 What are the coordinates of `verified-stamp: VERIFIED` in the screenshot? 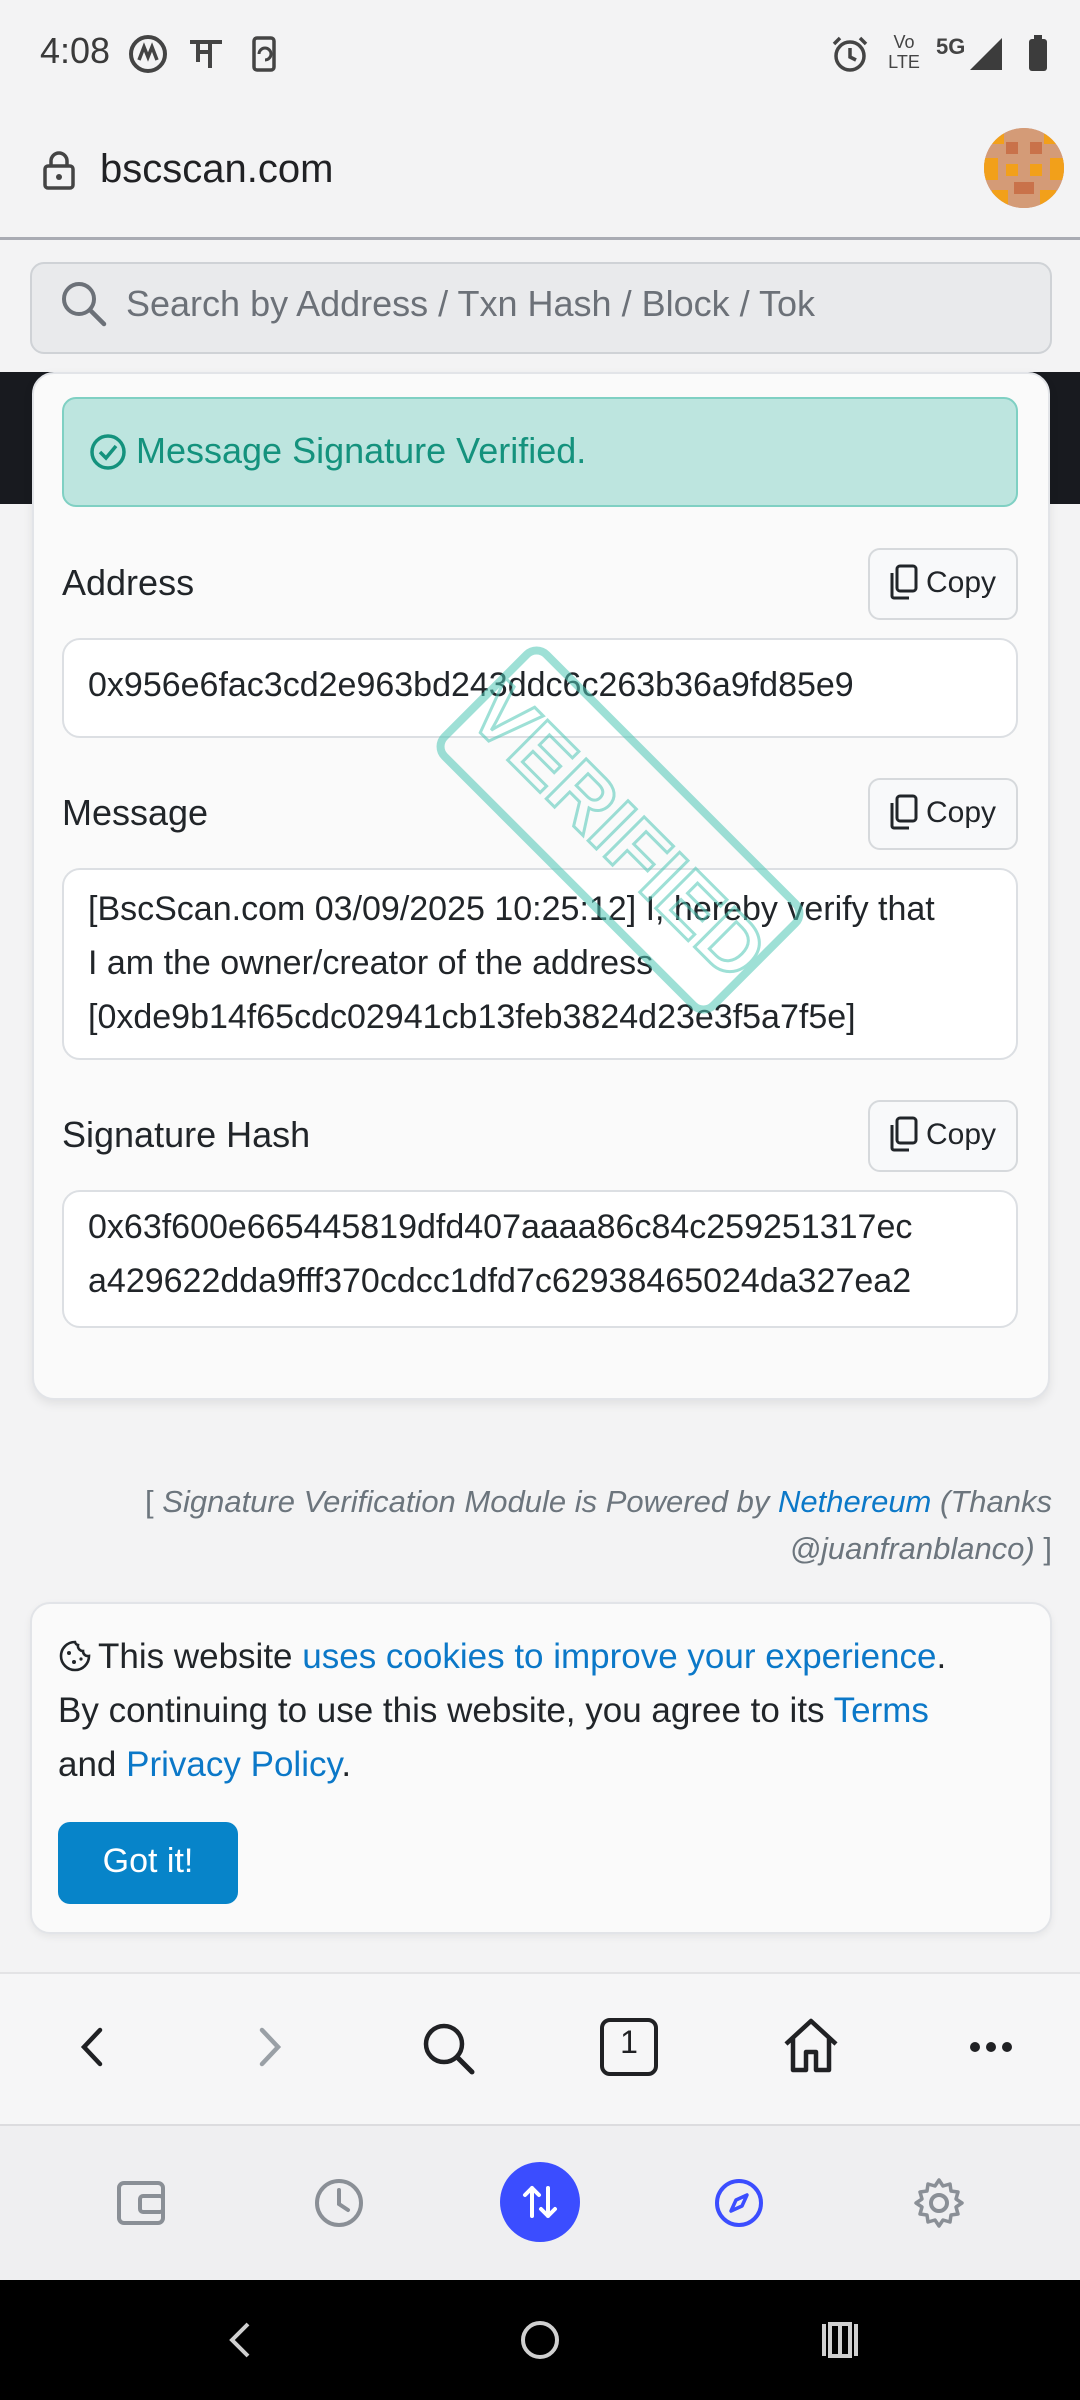 It's located at (620, 830).